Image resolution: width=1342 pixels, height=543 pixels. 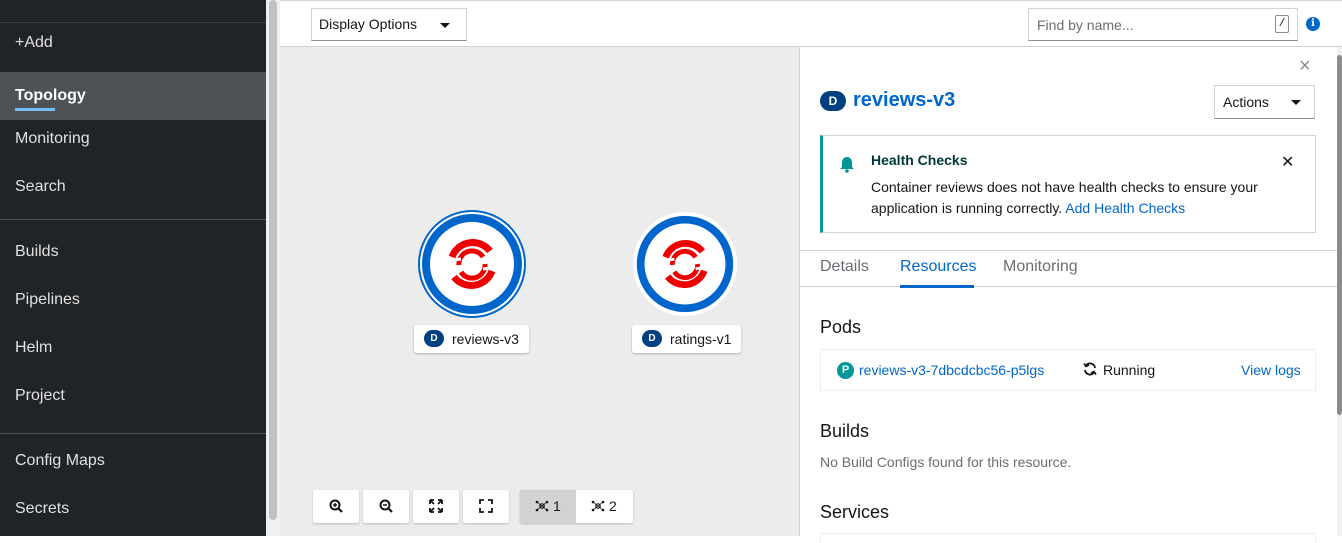 I want to click on fullscreen-icon, so click(x=486, y=506).